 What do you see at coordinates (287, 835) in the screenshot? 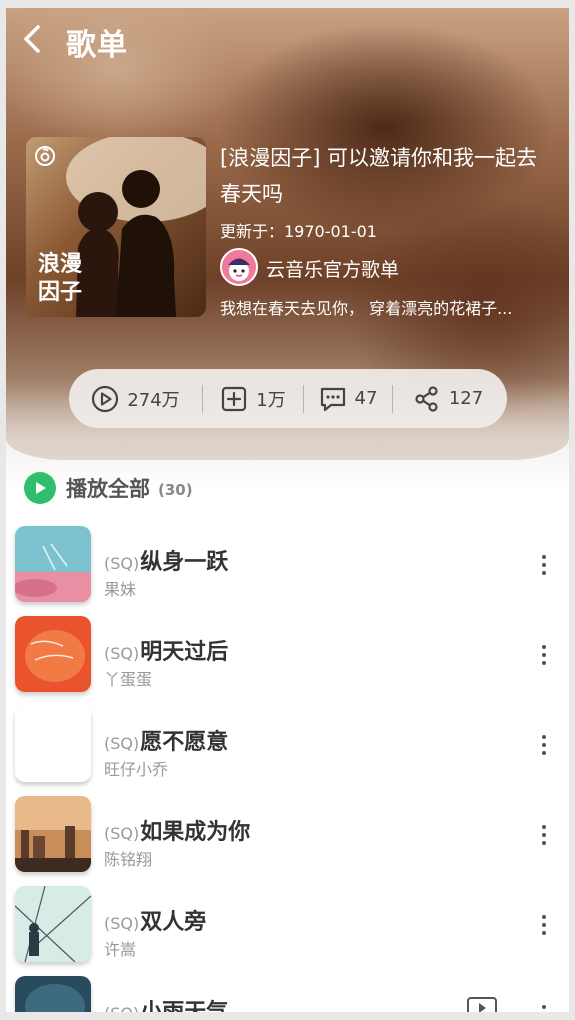
I see `song-row: (SQ)如果成为你 陈铭翔` at bounding box center [287, 835].